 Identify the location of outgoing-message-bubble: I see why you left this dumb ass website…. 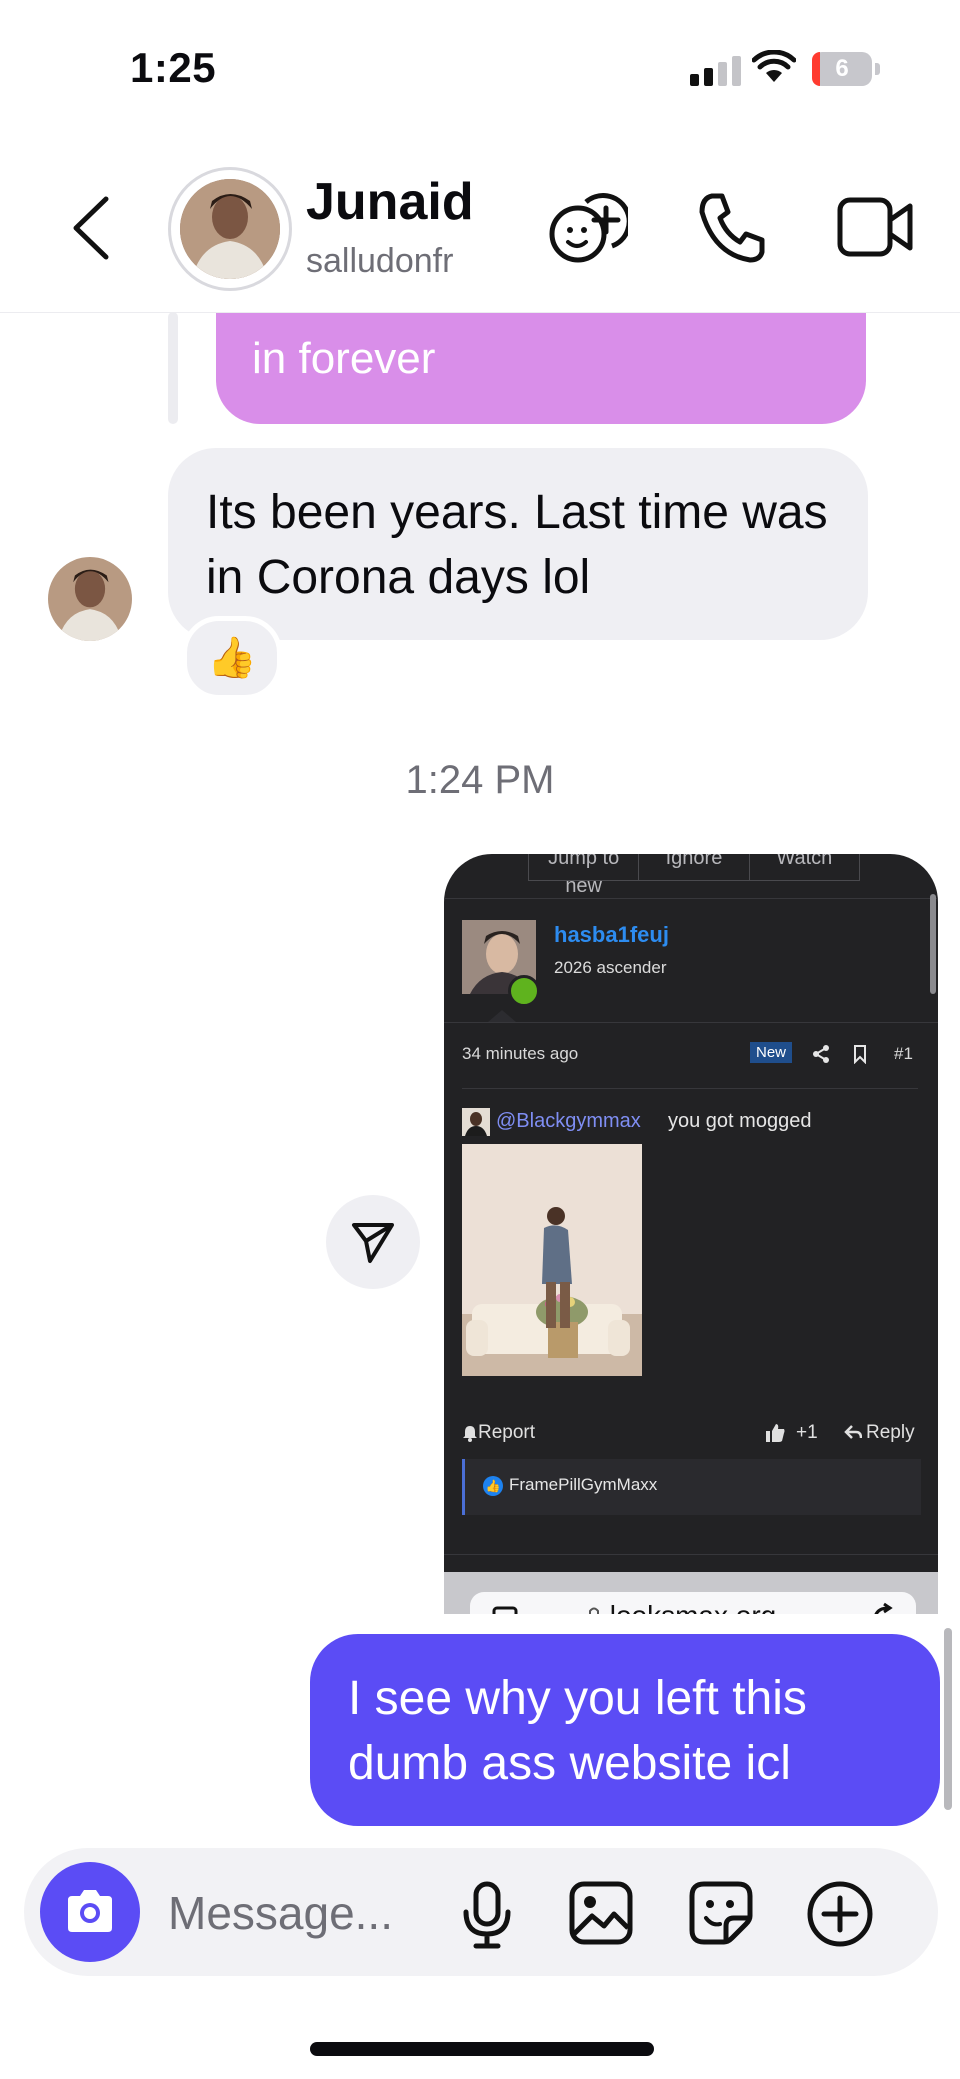
(625, 1730).